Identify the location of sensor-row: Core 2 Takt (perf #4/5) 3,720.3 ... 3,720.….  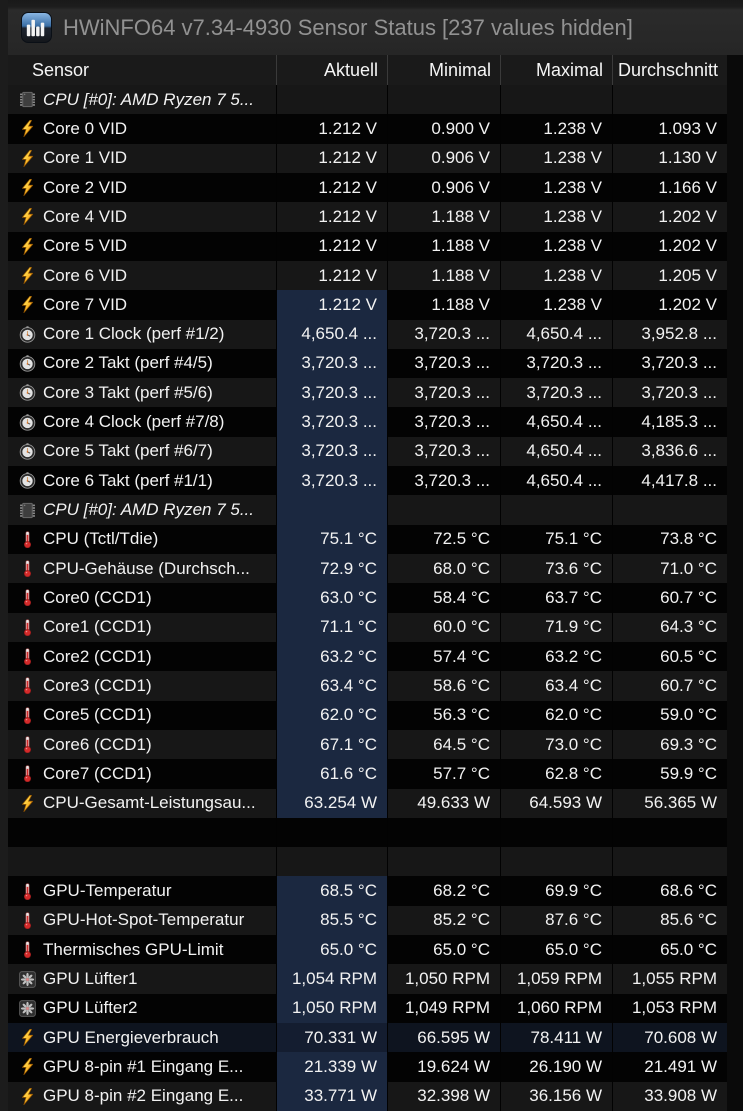
(367, 363).